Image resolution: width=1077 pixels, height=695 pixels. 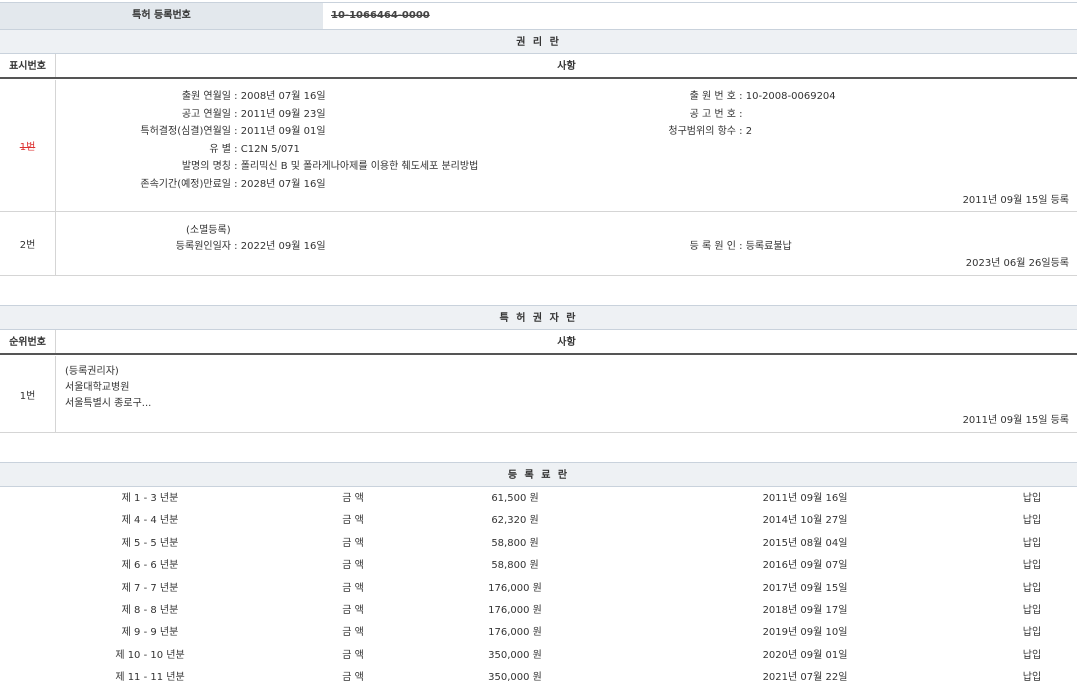 What do you see at coordinates (805, 678) in the screenshot?
I see `fee-paid-date: 2021년 07월 22일` at bounding box center [805, 678].